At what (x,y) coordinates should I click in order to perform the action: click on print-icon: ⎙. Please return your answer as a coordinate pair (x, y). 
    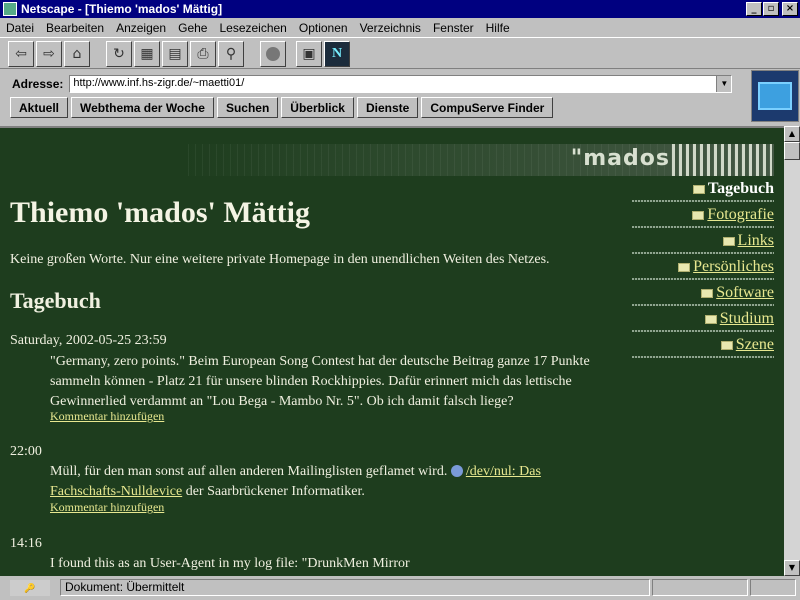
    Looking at the image, I should click on (203, 54).